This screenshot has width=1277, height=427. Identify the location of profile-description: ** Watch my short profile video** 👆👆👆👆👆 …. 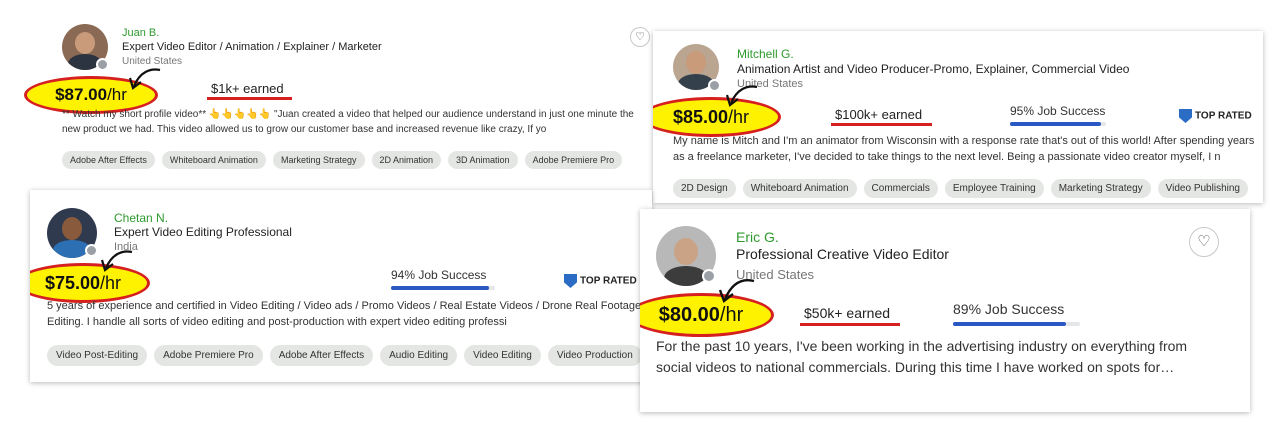
(348, 122).